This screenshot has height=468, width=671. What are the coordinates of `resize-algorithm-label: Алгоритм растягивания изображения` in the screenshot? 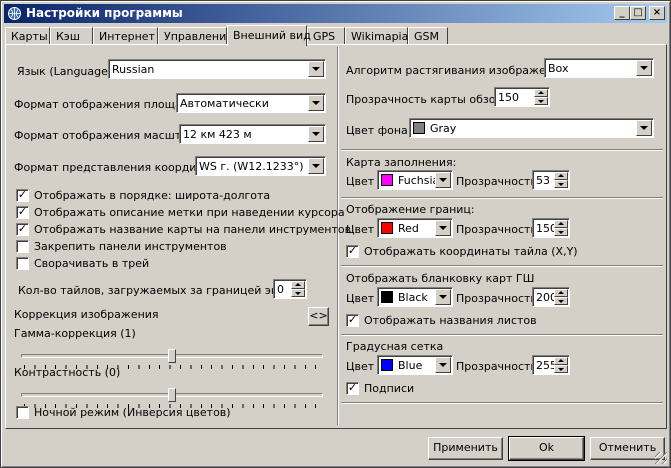 It's located at (456, 70).